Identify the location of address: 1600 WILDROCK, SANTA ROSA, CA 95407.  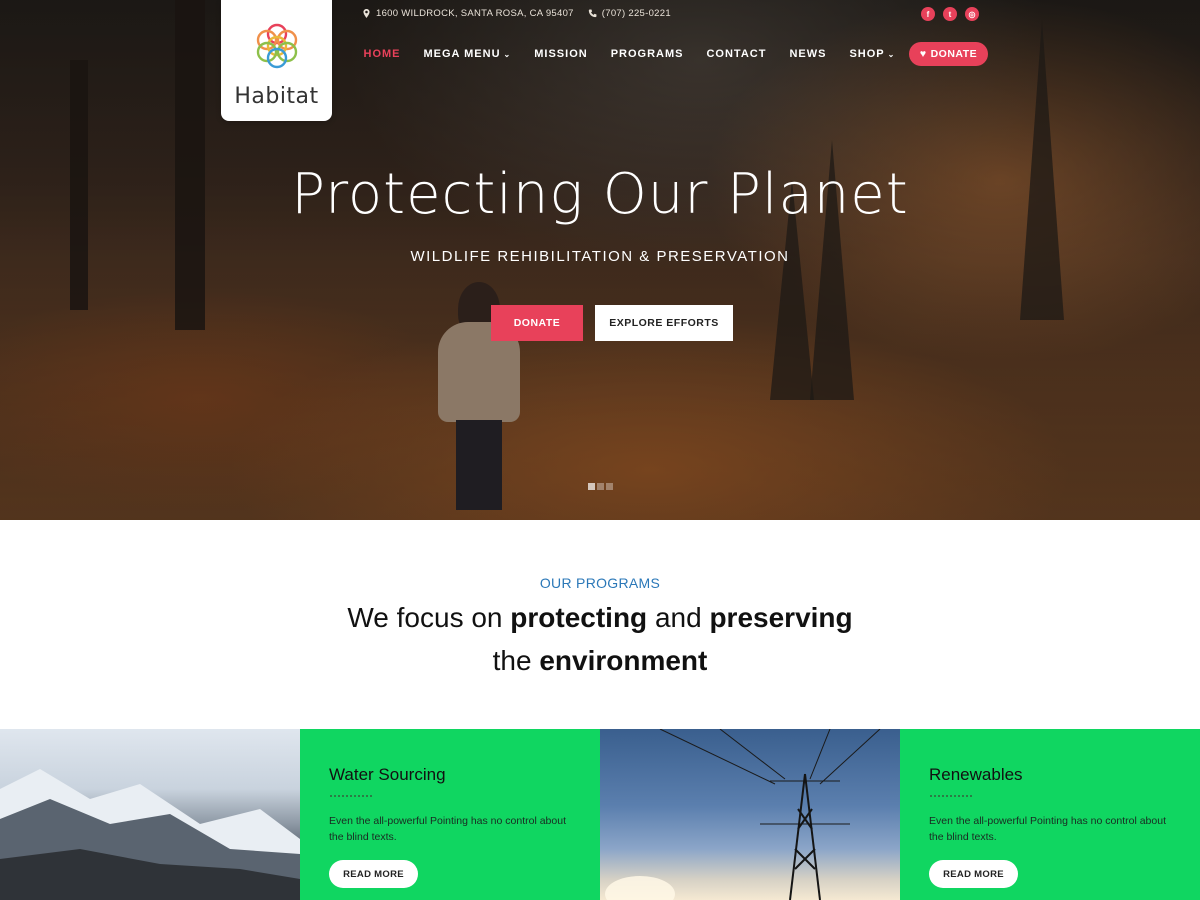
(468, 13).